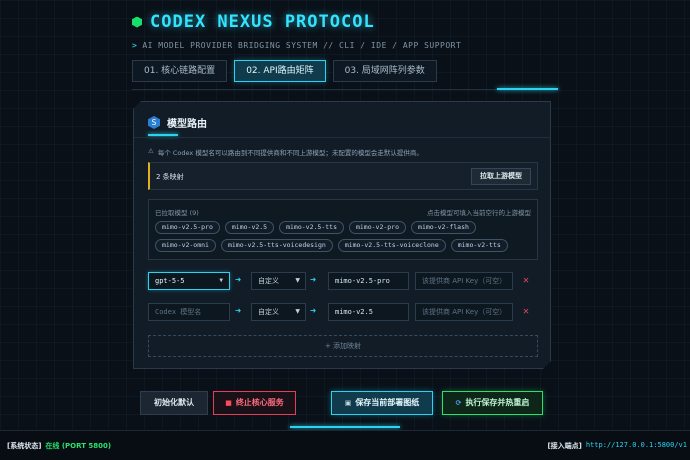 The image size is (690, 460). What do you see at coordinates (343, 176) in the screenshot?
I see `mapping-summary-bar: 2 条映射 拉取上游模型` at bounding box center [343, 176].